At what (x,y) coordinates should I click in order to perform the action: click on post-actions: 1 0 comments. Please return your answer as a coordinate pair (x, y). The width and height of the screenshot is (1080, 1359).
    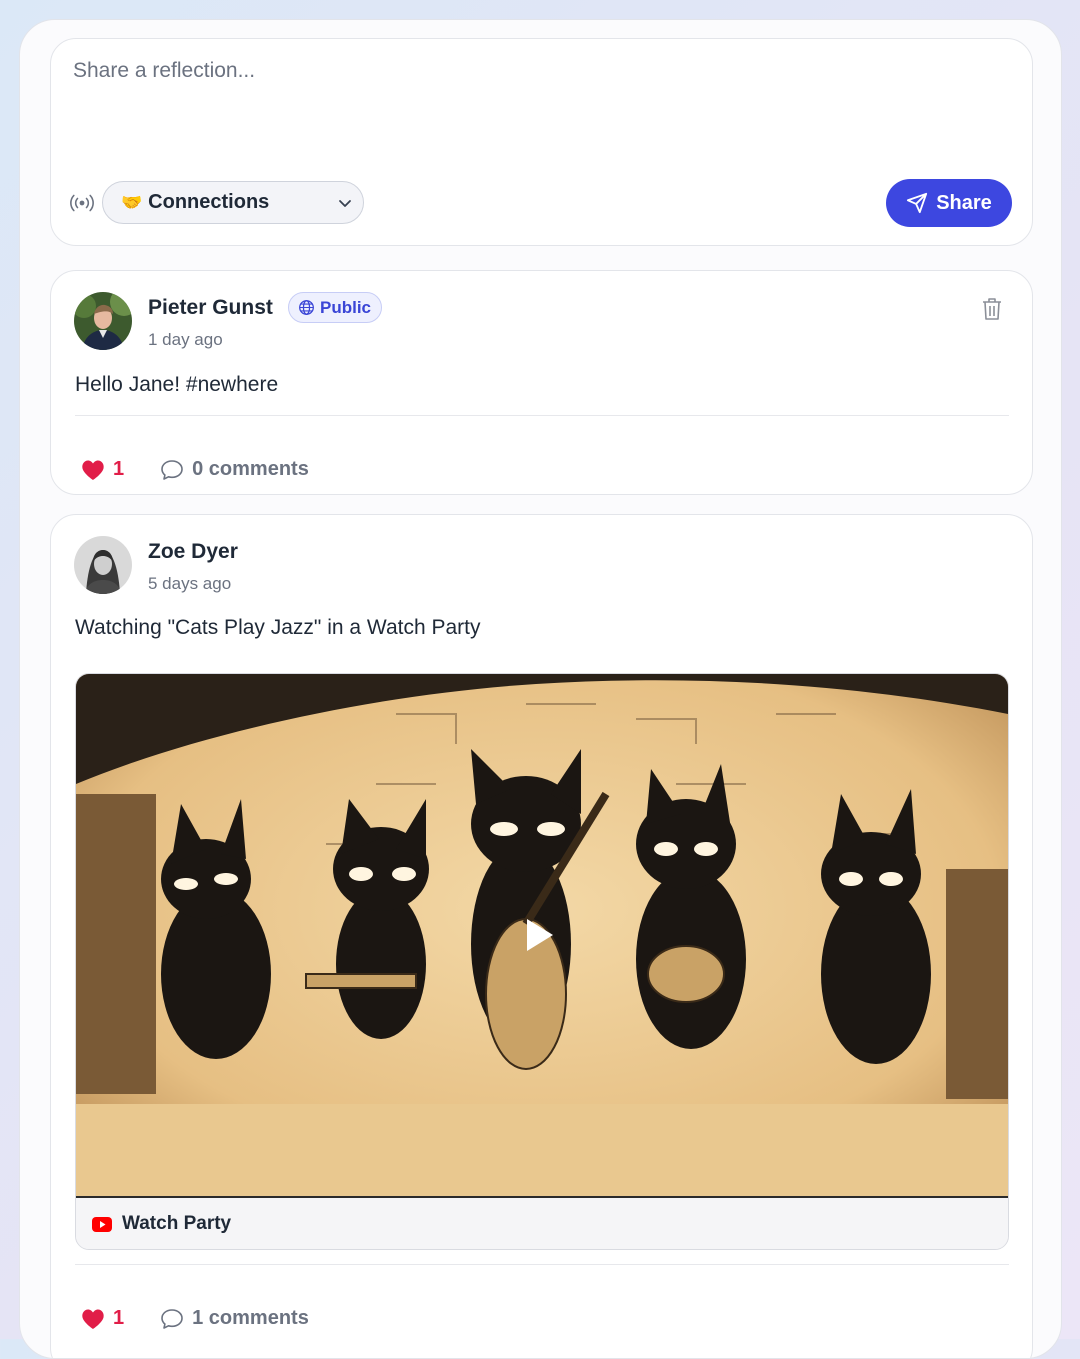
    Looking at the image, I should click on (195, 469).